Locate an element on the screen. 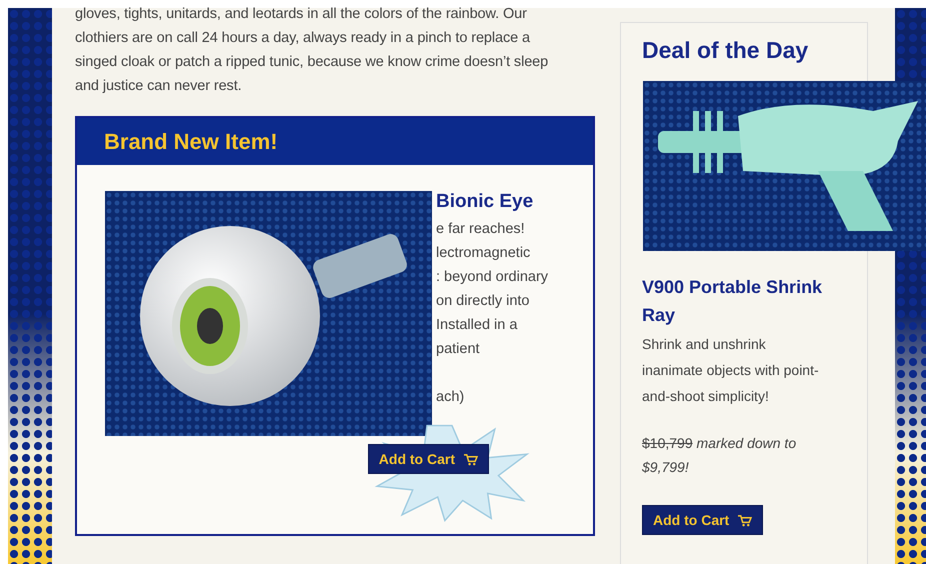  description-fragment: on directly into is located at coordinates (483, 301).